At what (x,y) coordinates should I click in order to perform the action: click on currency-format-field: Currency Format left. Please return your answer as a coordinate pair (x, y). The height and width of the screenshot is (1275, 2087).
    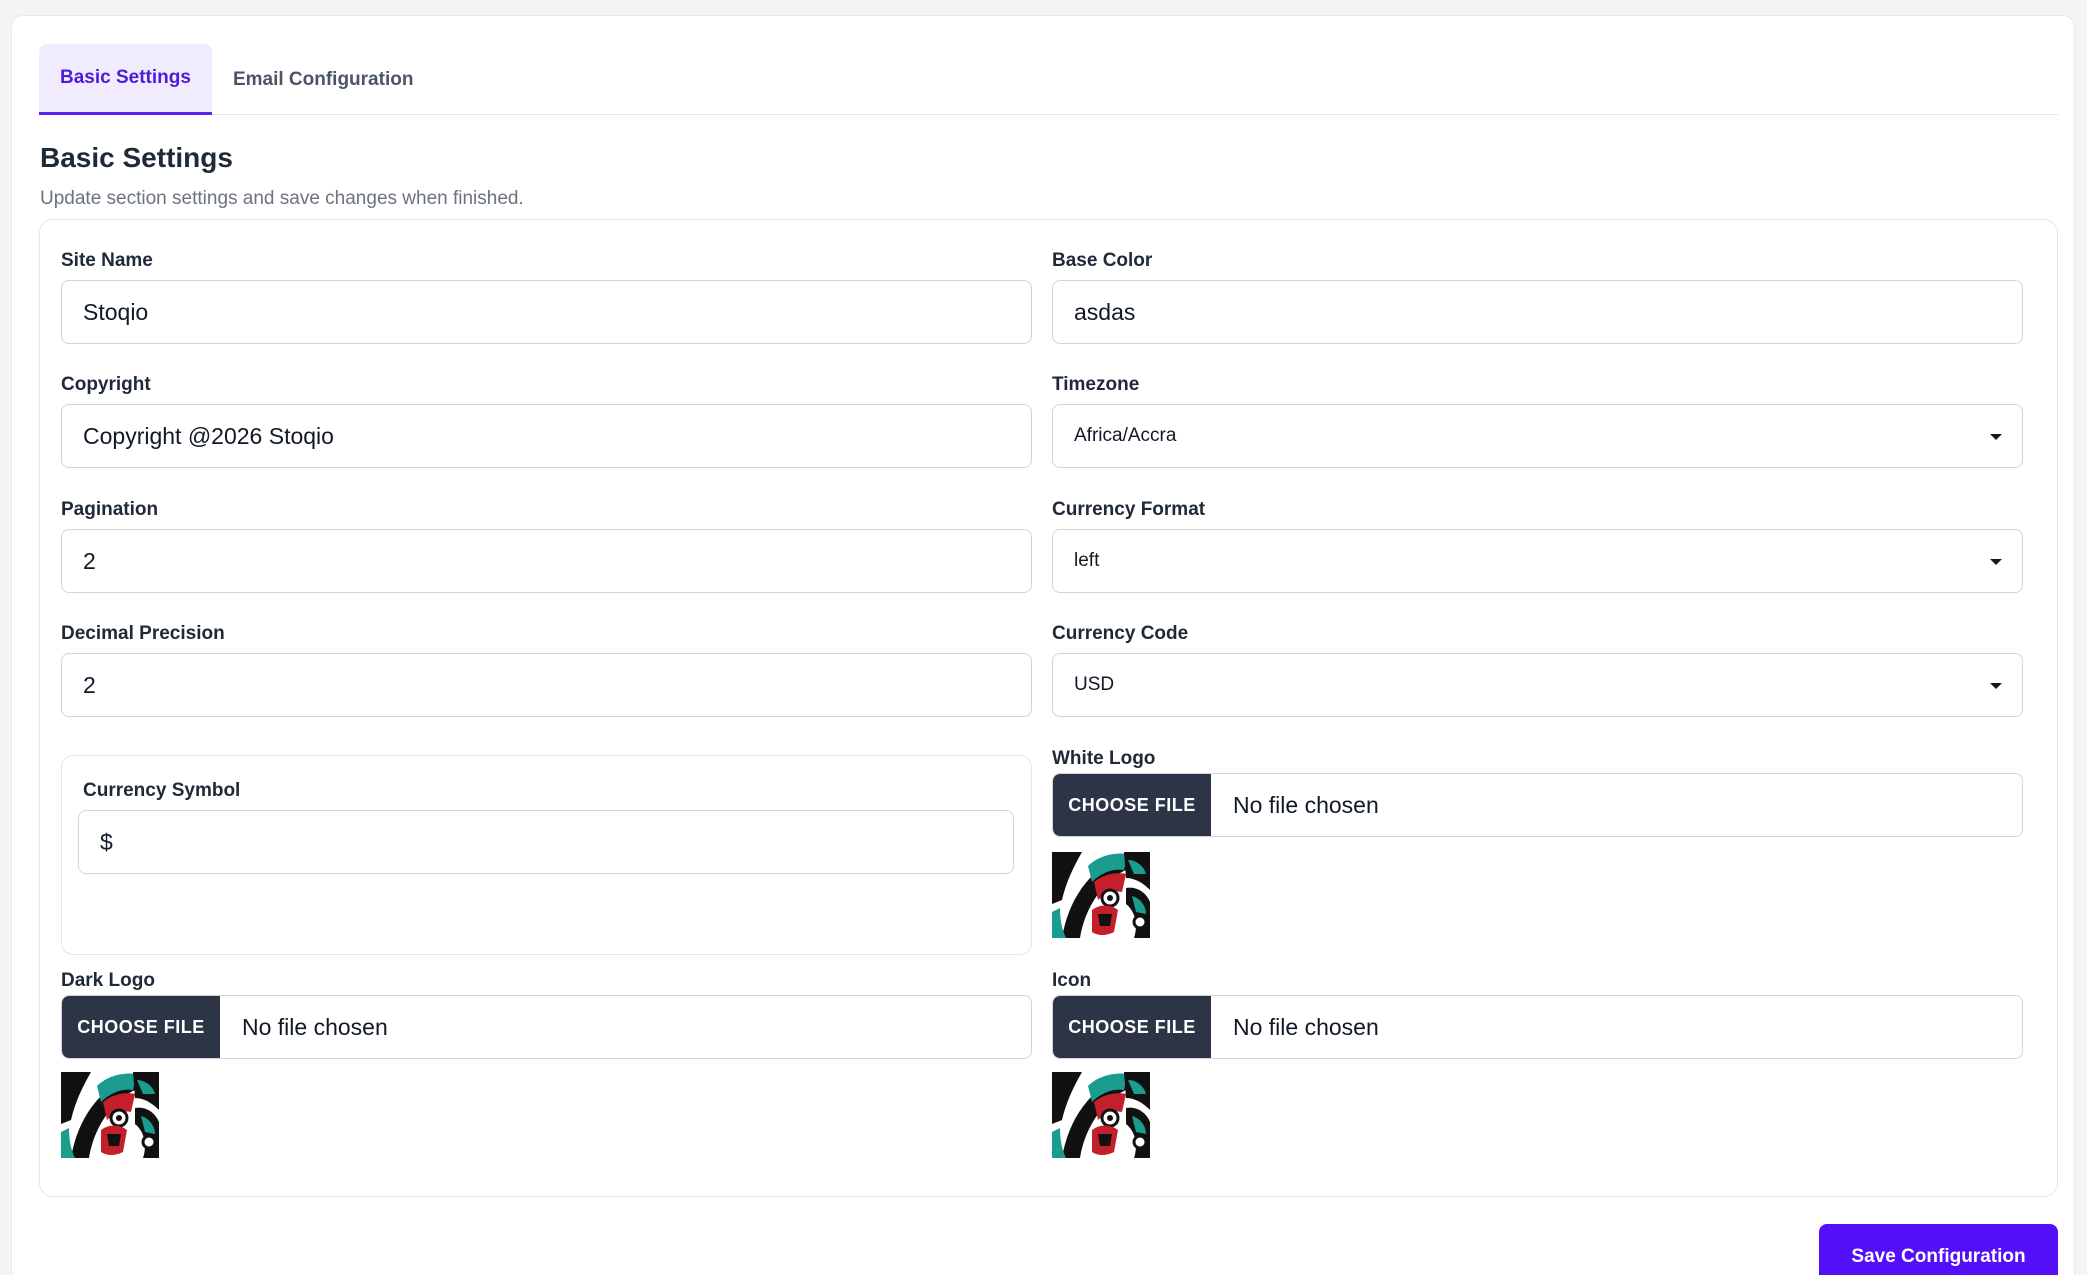
    Looking at the image, I should click on (1537, 546).